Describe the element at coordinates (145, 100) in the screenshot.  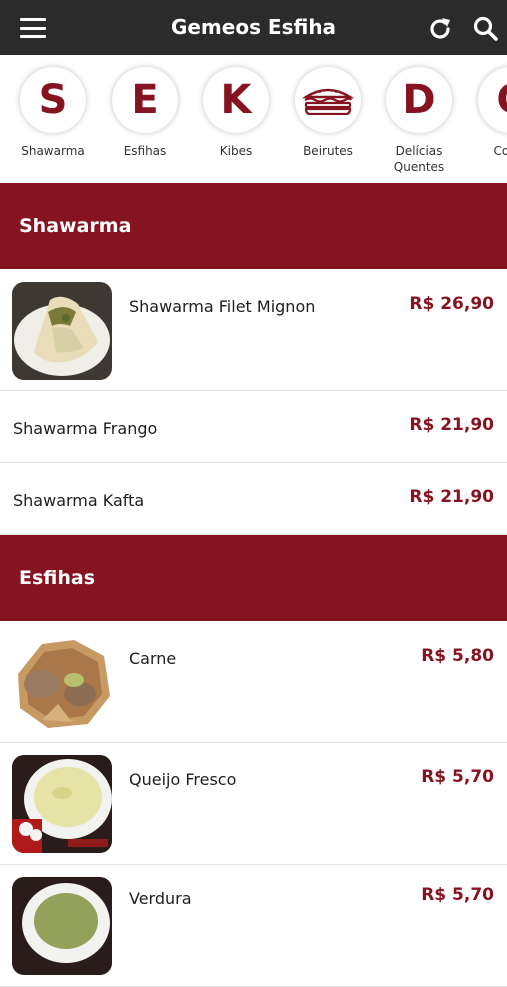
I see `category-icon: E` at that location.